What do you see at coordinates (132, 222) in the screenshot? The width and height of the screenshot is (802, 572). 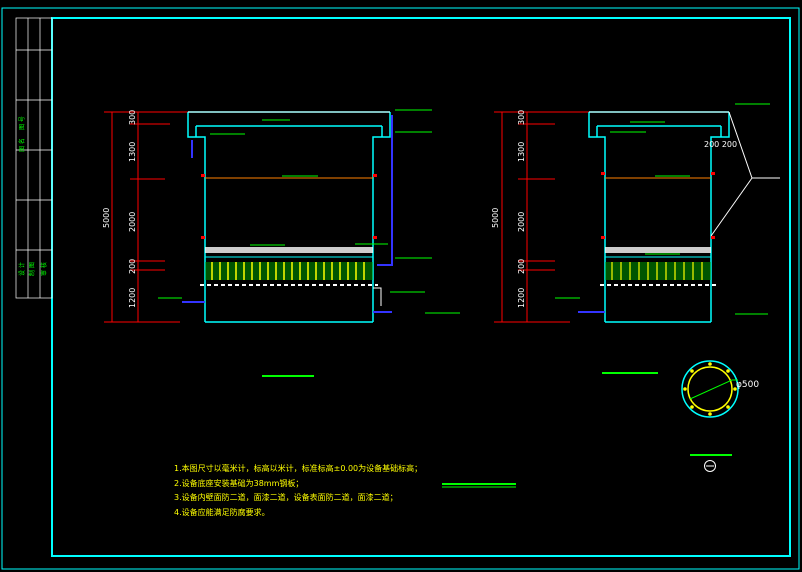 I see `left-dim-3: 2000` at bounding box center [132, 222].